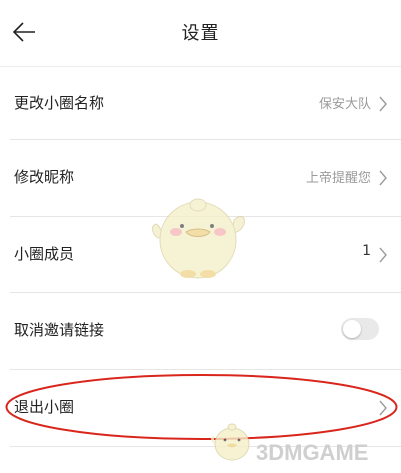 The height and width of the screenshot is (473, 401). I want to click on divider, so click(205, 446).